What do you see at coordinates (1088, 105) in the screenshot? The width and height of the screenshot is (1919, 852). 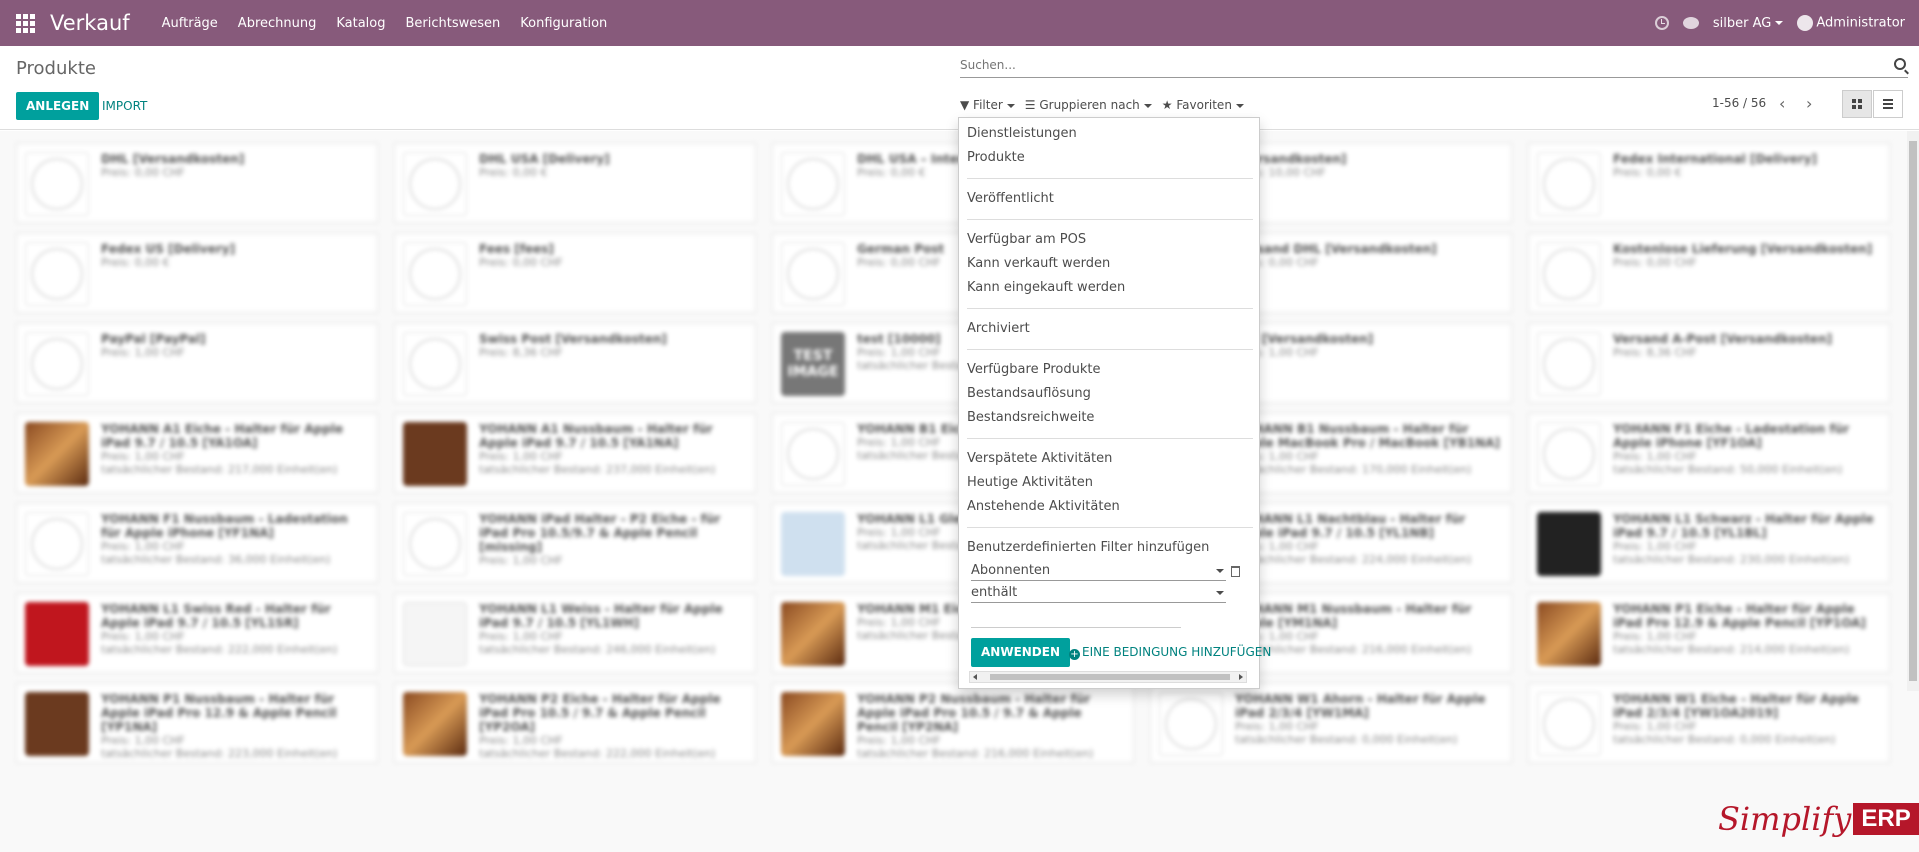 I see `groupby-toggle: ☰ Gruppieren nach` at bounding box center [1088, 105].